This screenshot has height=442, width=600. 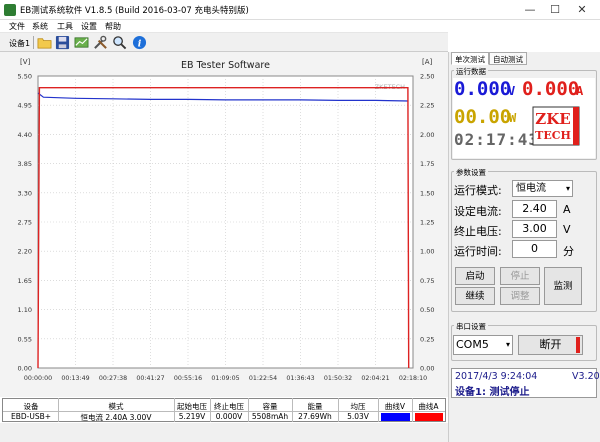 What do you see at coordinates (395, 406) in the screenshot?
I see `table-header: 曲线V` at bounding box center [395, 406].